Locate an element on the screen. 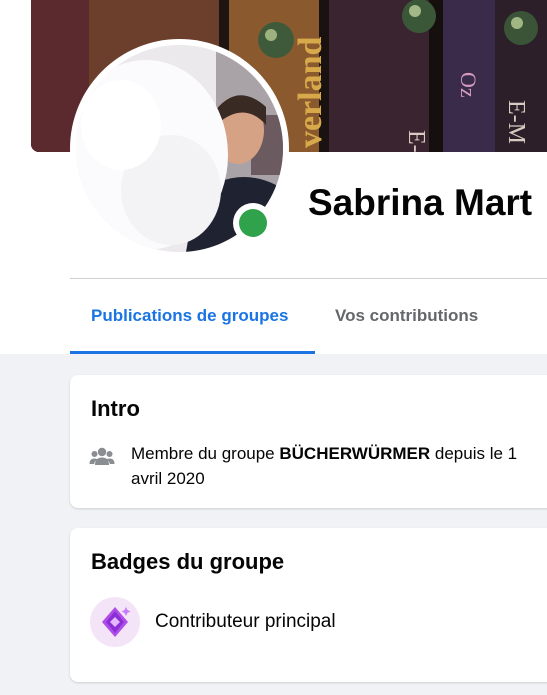 This screenshot has height=695, width=547. group-name-link: BÜCHERWÜRMER is located at coordinates (354, 453).